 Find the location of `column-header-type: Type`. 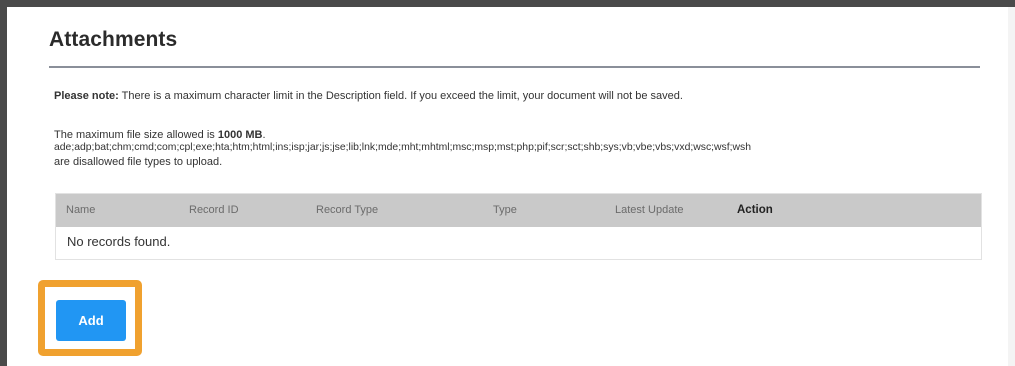

column-header-type: Type is located at coordinates (505, 210).